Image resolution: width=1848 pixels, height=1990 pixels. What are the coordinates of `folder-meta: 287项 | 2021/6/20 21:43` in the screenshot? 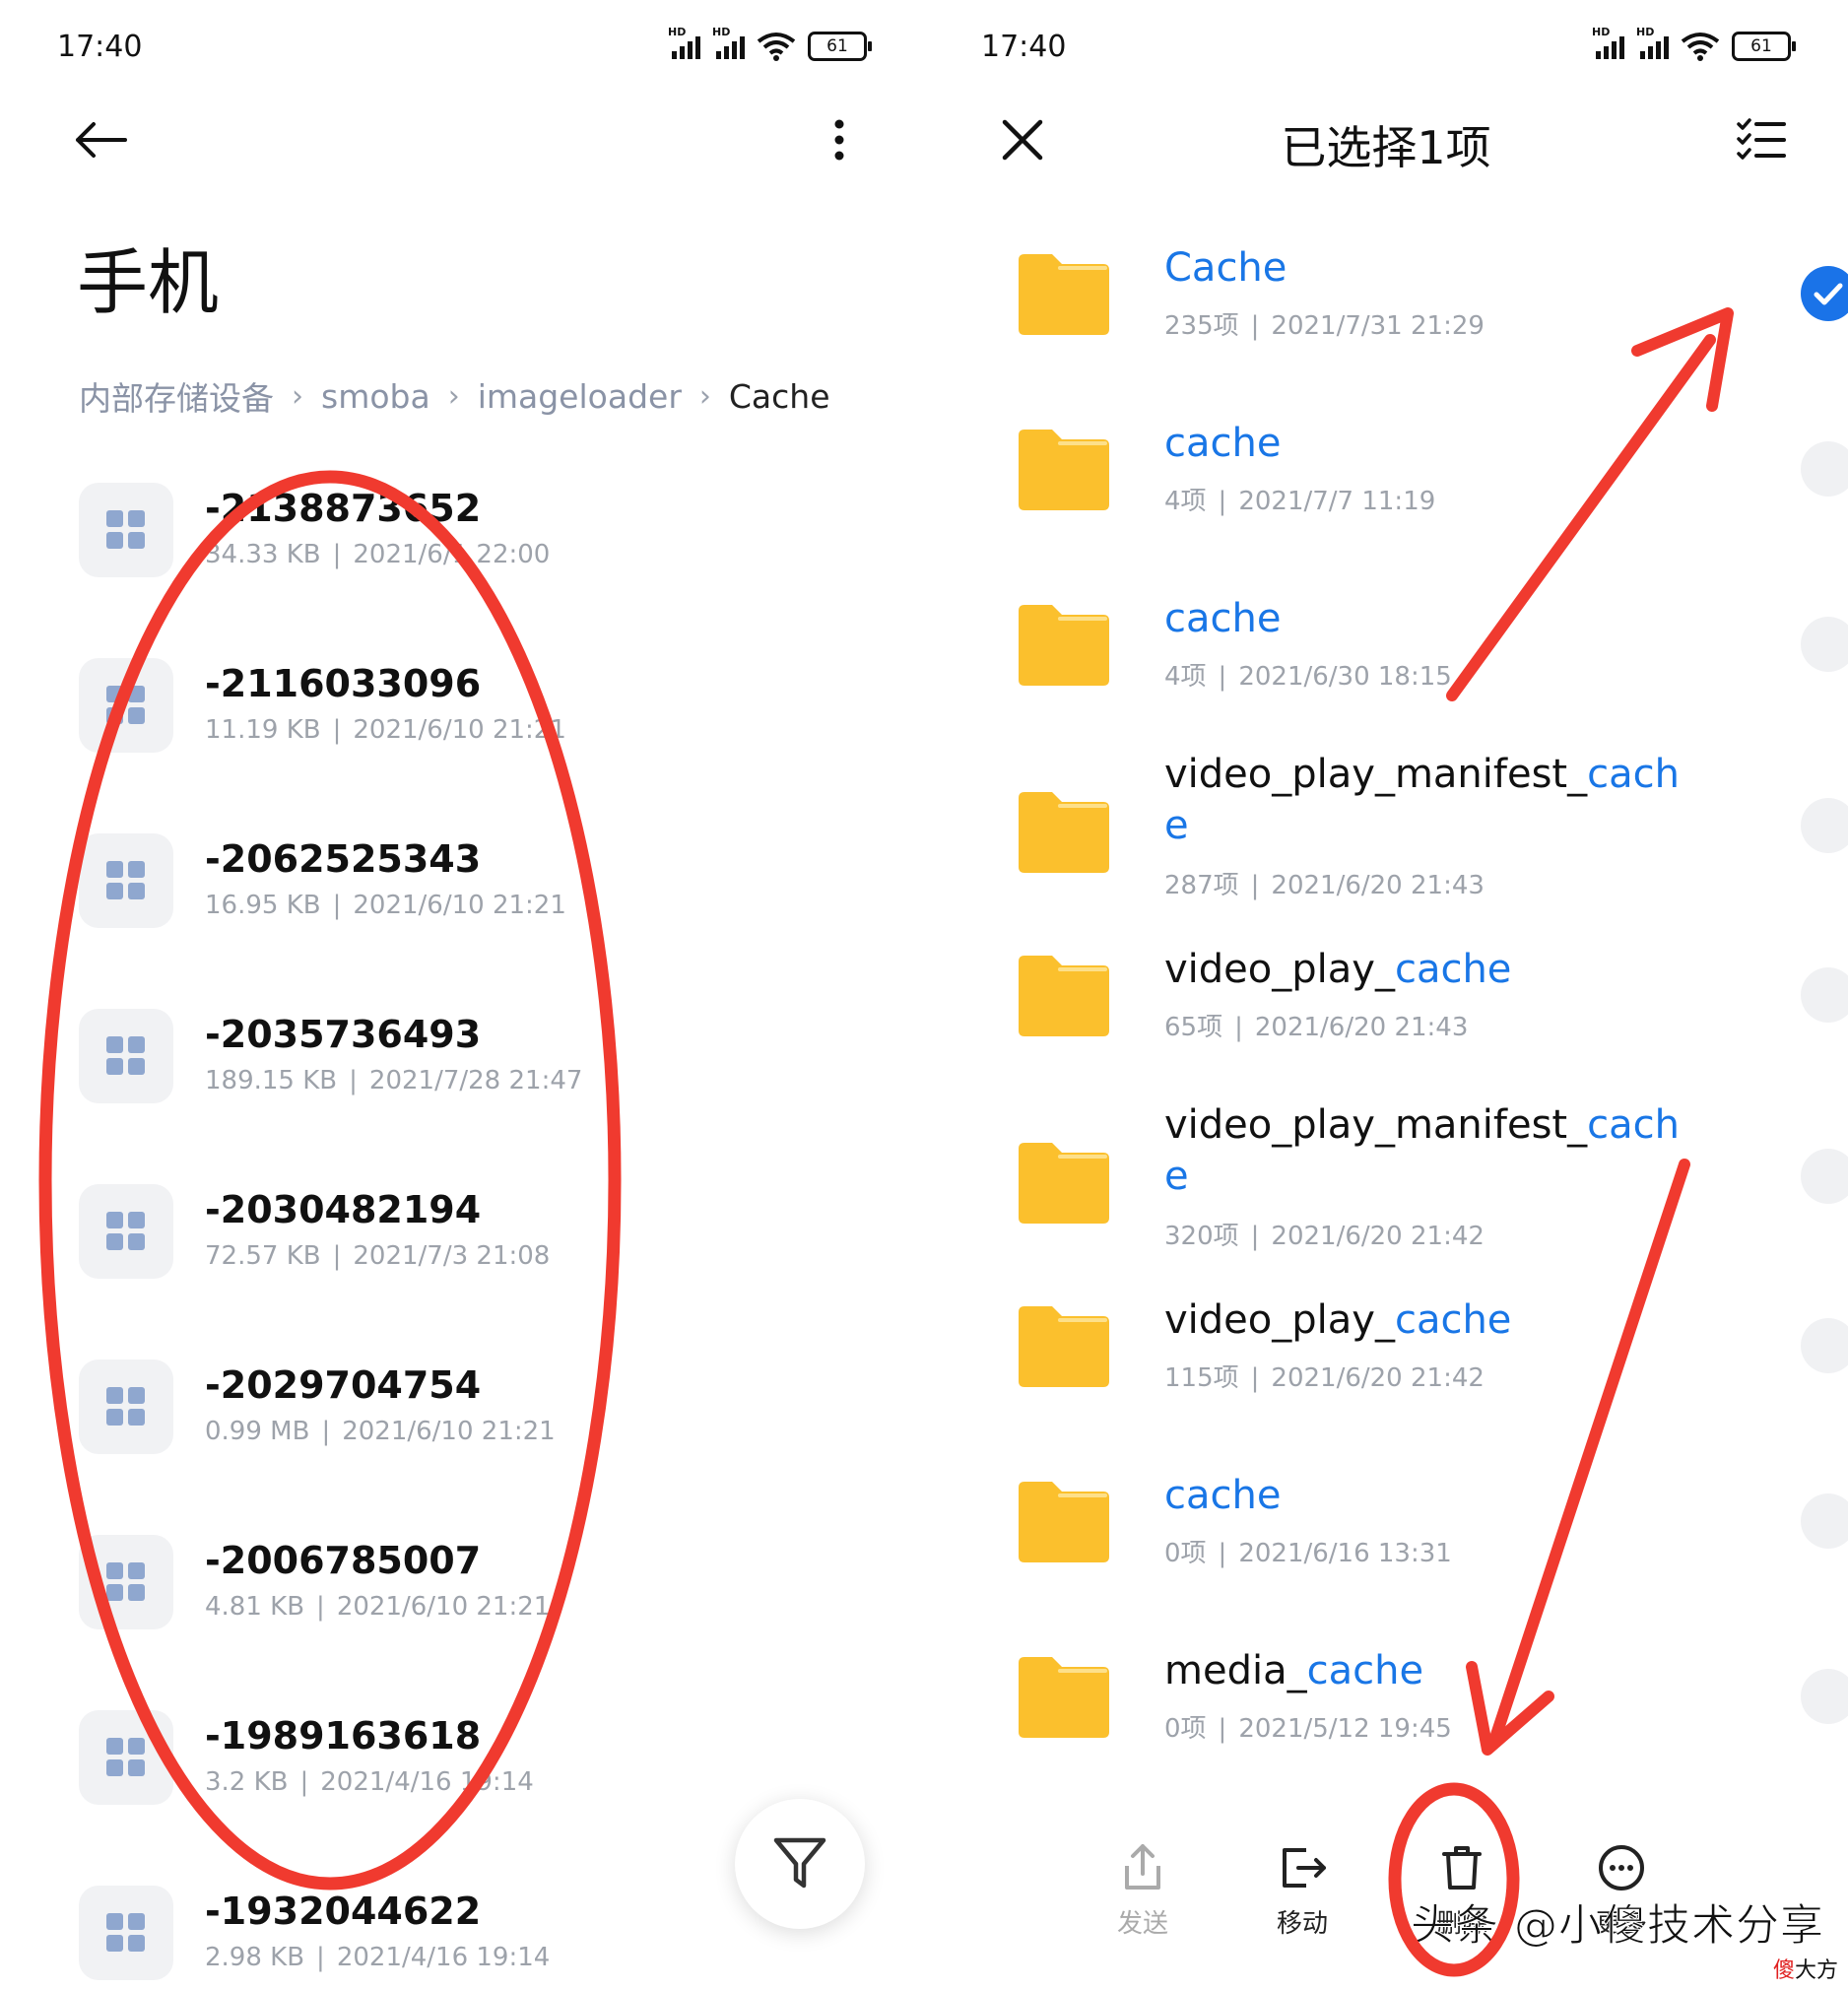 It's located at (1324, 883).